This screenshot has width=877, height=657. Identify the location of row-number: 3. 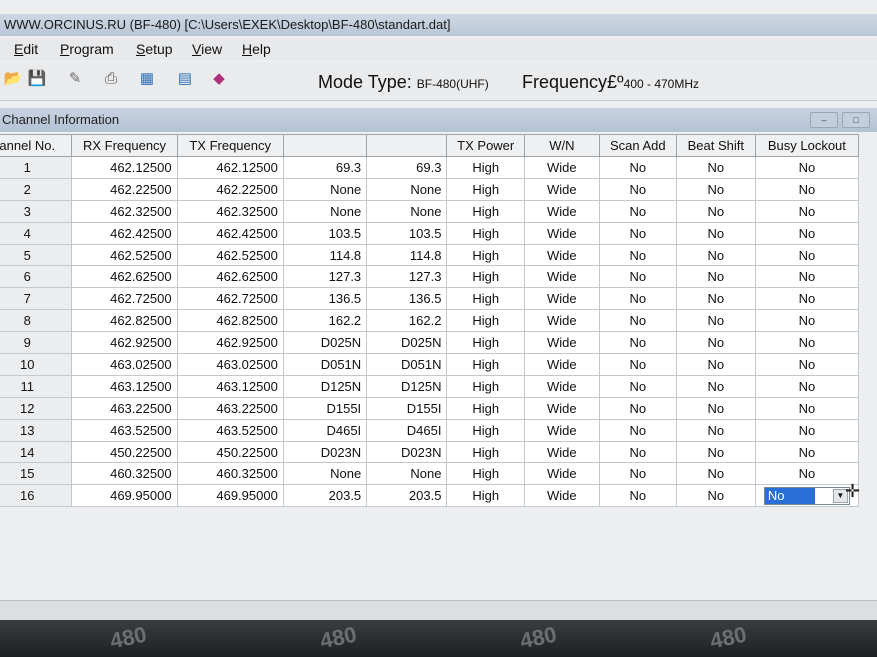
(36, 211).